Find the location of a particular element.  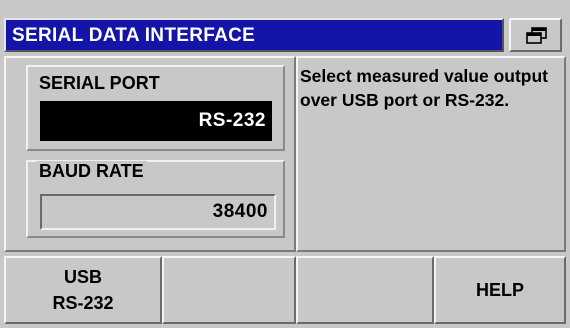

title-bar: SERIAL DATA INTERFACE is located at coordinates (254, 35).